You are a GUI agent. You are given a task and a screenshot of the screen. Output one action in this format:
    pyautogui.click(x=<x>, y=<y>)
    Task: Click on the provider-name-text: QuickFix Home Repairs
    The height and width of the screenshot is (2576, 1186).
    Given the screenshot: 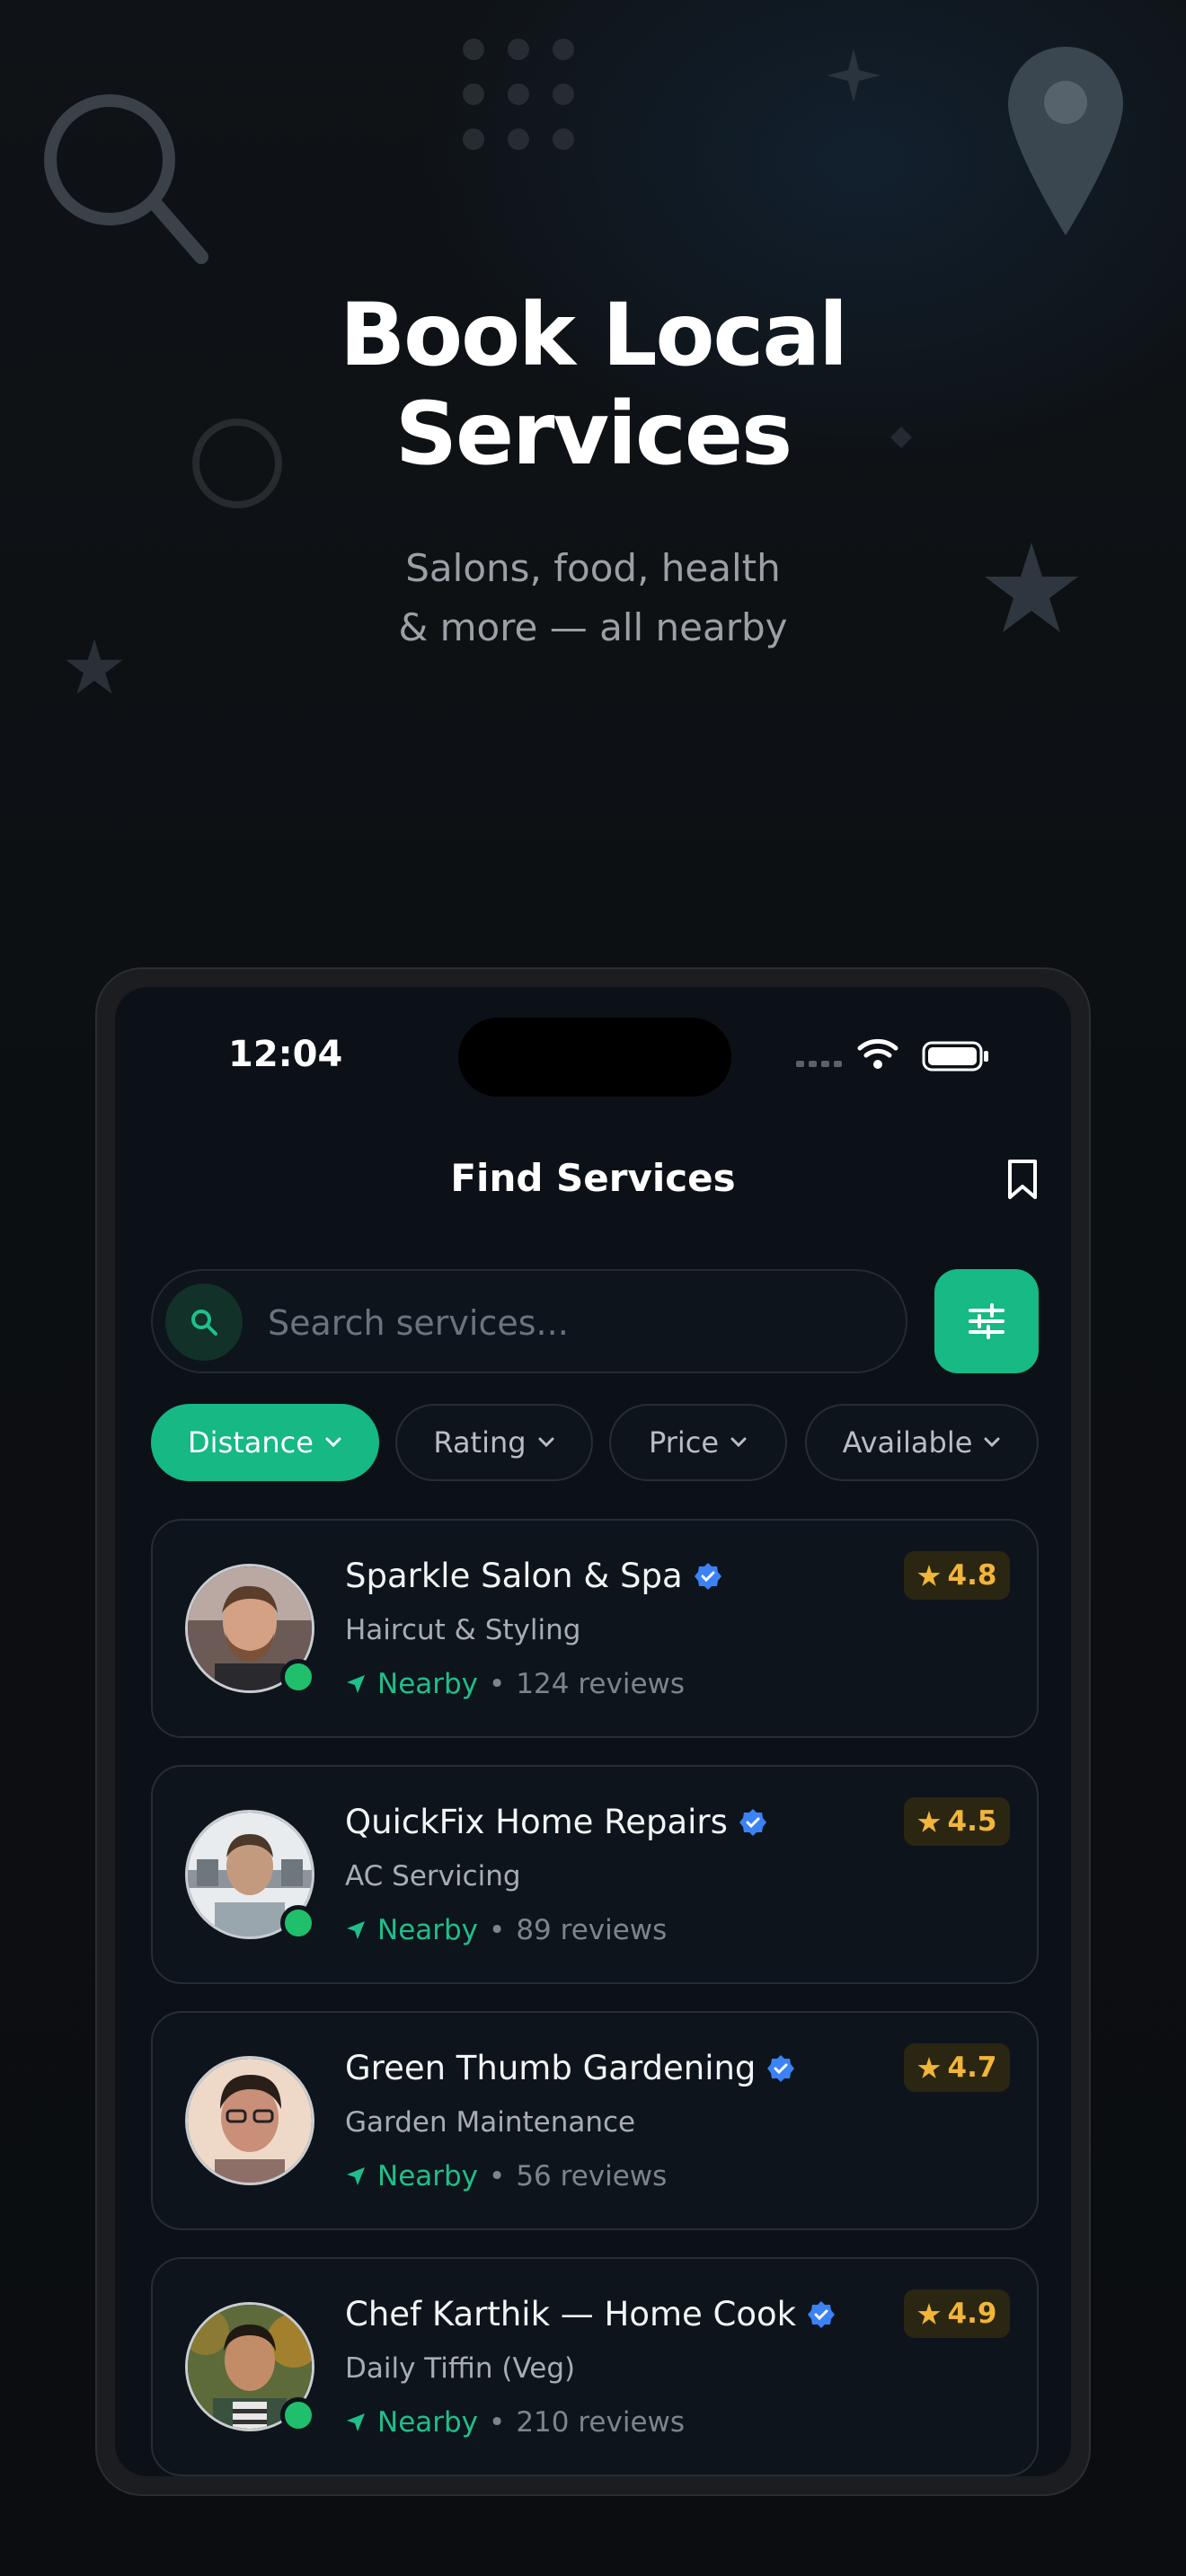 What is the action you would take?
    pyautogui.click(x=536, y=1822)
    